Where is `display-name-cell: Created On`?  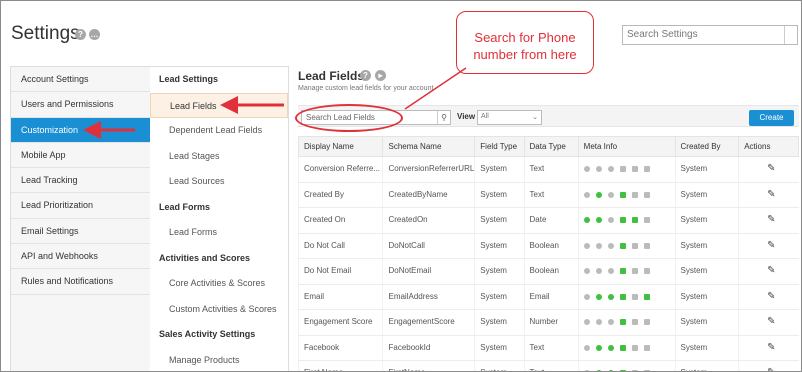
display-name-cell: Created On is located at coordinates (340, 220).